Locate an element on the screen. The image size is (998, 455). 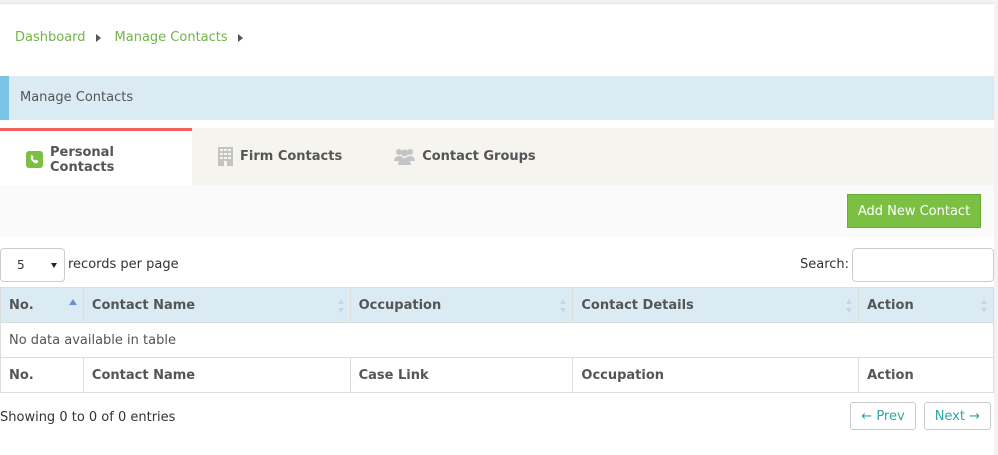
search-input is located at coordinates (923, 265).